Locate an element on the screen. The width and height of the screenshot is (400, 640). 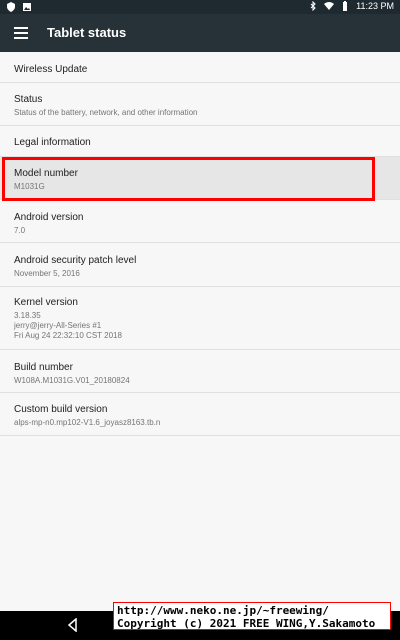
list-item-title: Kernel version is located at coordinates (46, 302).